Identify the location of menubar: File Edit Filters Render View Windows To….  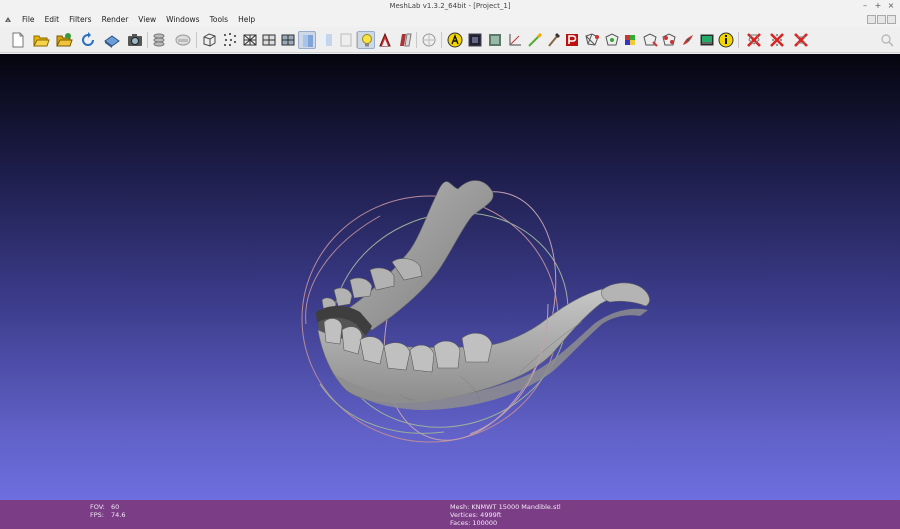
(450, 19).